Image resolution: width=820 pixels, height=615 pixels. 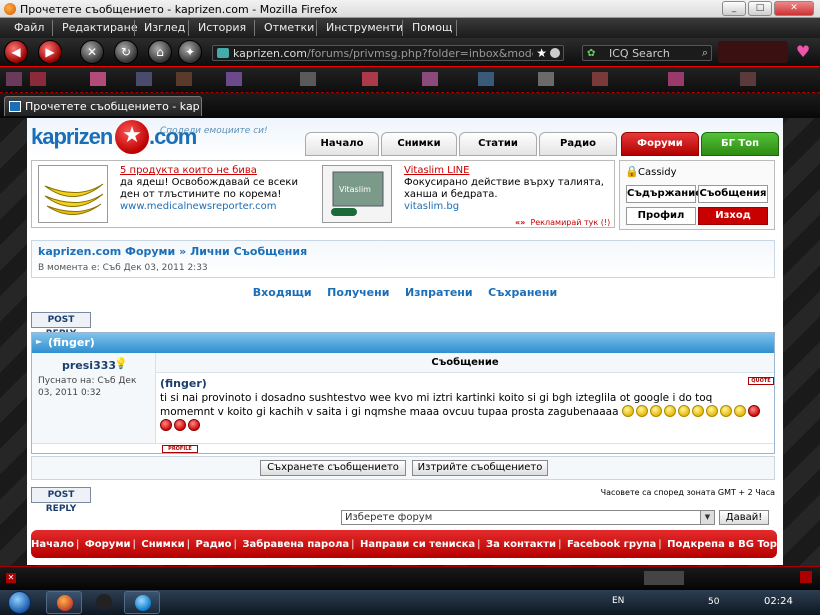 I want to click on advertise-link: «» Рекламирай тук (!), so click(x=562, y=222).